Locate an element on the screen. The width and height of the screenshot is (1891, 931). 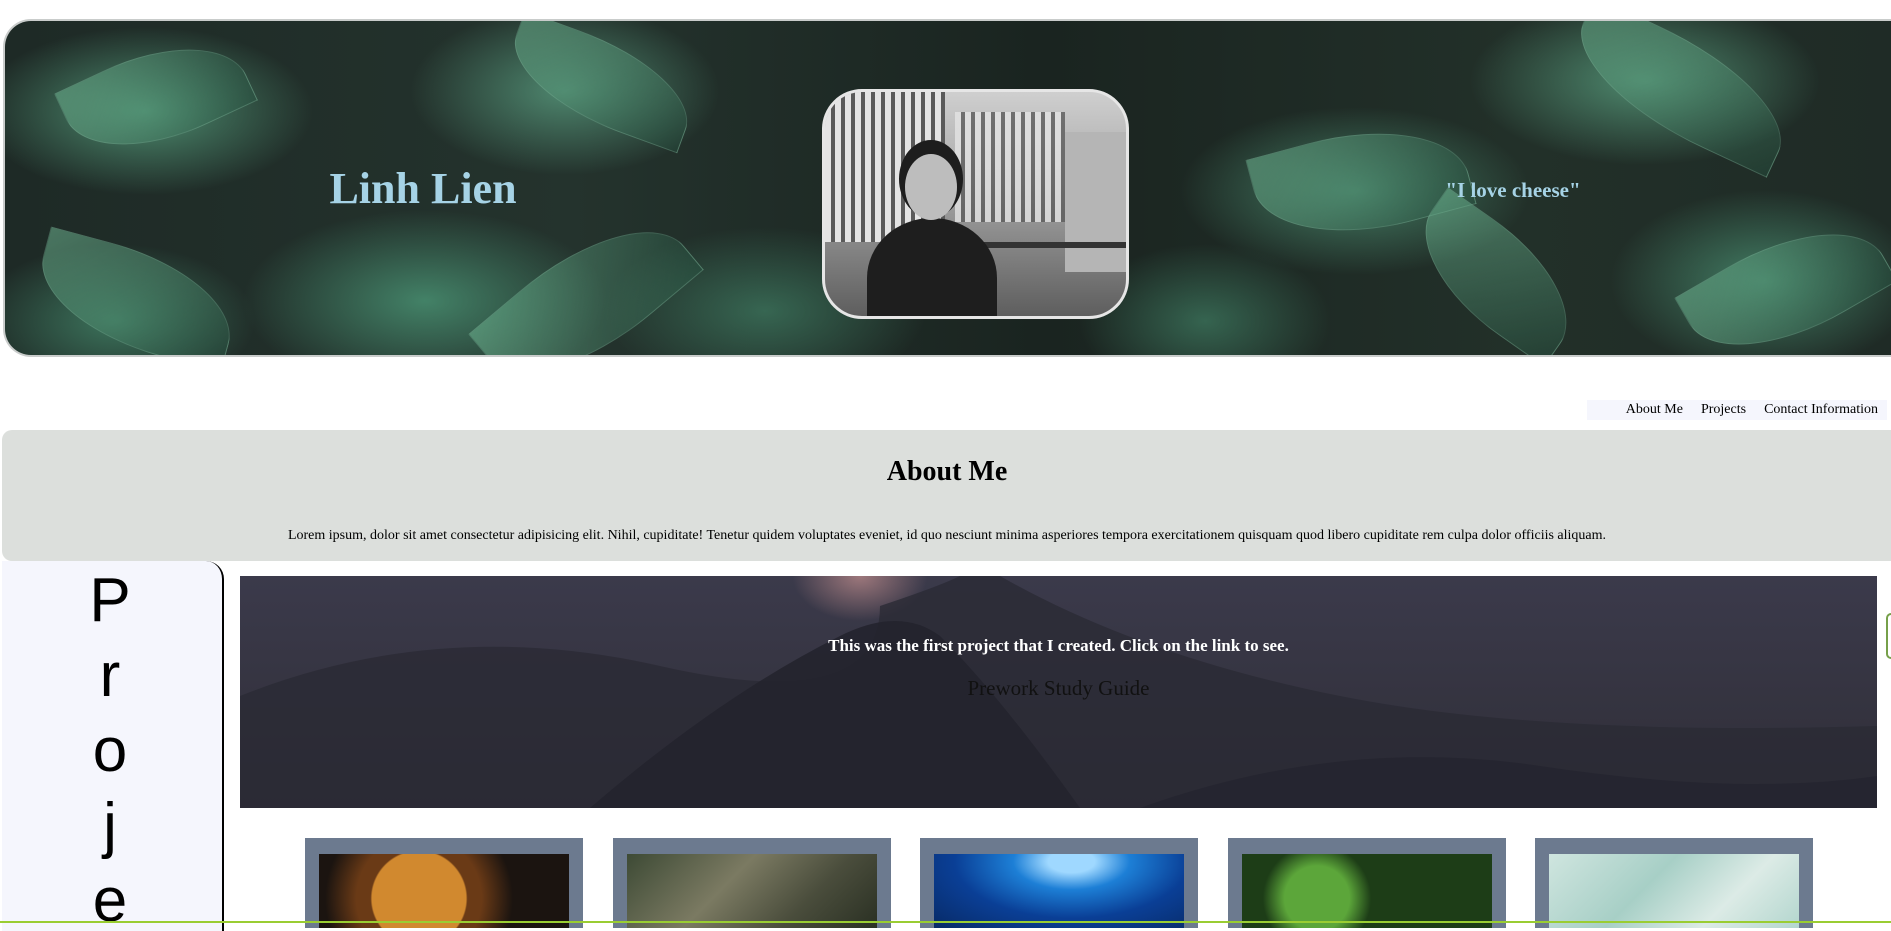
site-title: Linh Lien is located at coordinates (423, 188).